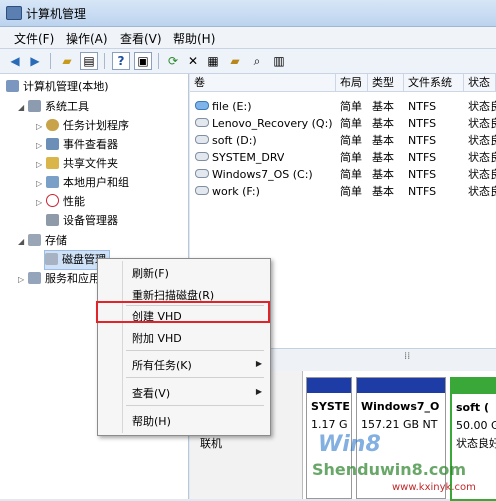 The width and height of the screenshot is (496, 501). What do you see at coordinates (141, 38) in the screenshot?
I see `menu-view: 查看(V)` at bounding box center [141, 38].